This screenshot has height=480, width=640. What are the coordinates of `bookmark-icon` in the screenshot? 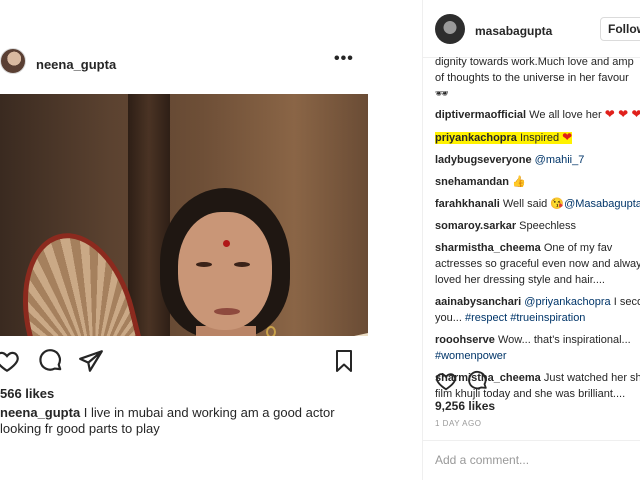 It's located at (345, 361).